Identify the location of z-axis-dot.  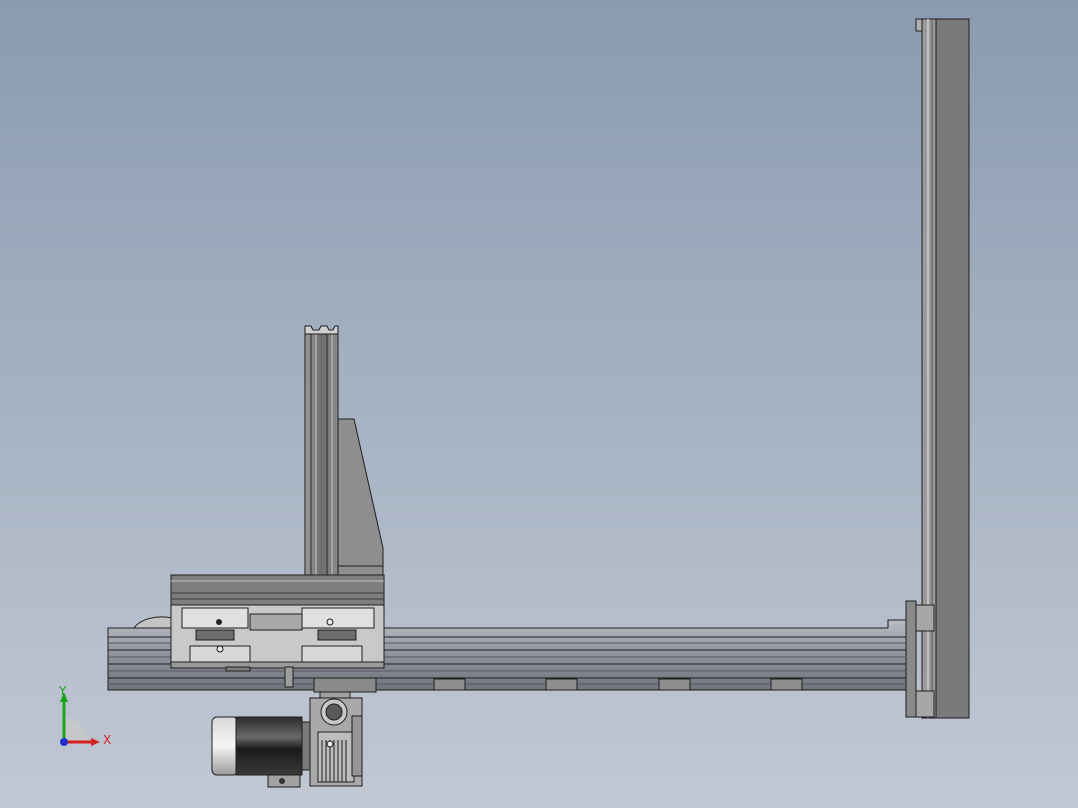
(64, 742).